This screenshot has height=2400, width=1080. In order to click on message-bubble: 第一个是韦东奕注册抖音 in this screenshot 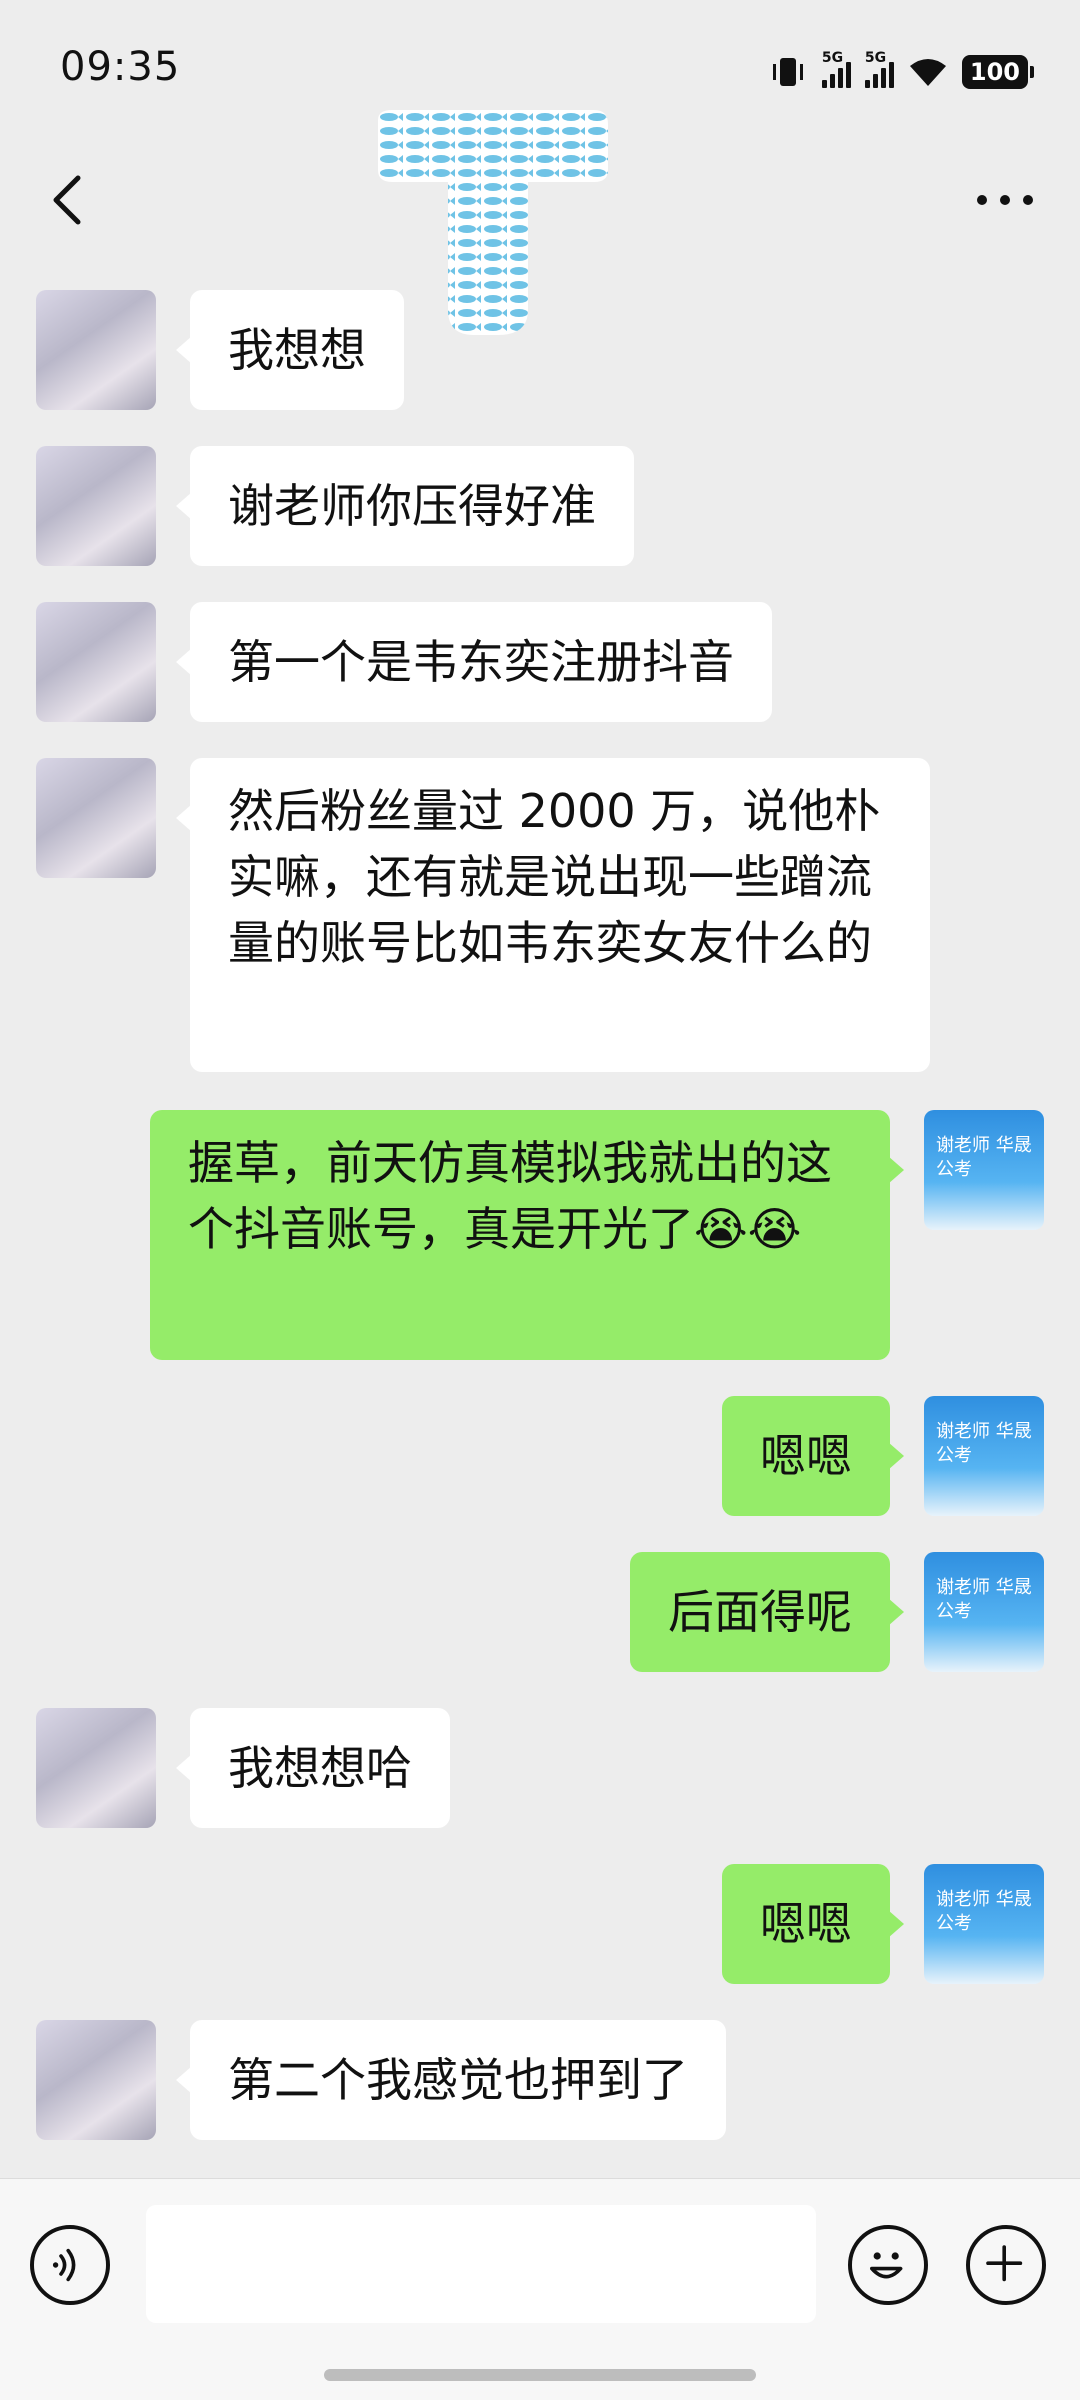, I will do `click(474, 662)`.